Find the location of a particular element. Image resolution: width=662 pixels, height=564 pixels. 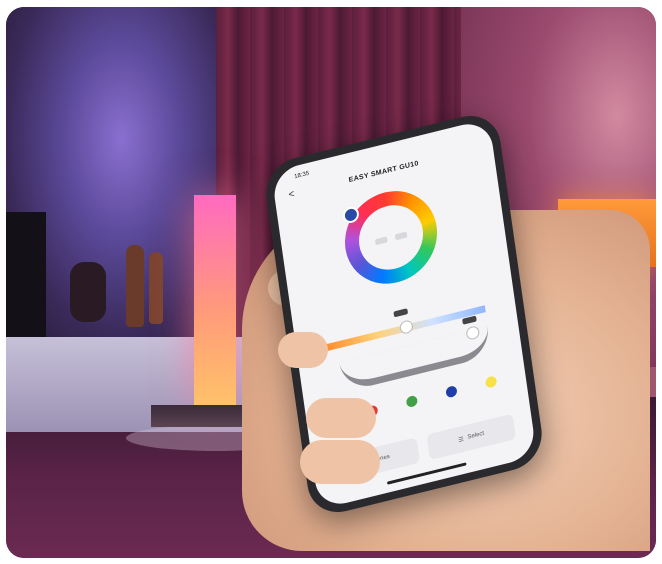

color-swatch-green is located at coordinates (412, 401).